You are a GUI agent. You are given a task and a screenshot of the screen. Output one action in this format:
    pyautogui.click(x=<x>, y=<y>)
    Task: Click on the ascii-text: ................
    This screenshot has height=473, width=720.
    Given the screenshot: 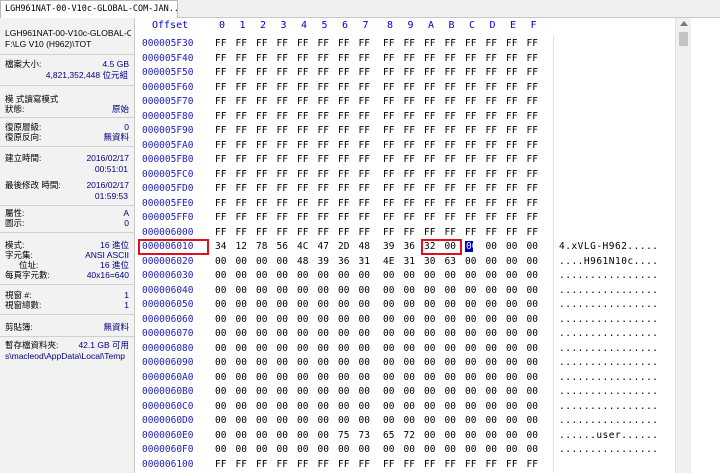 What is the action you would take?
    pyautogui.click(x=609, y=275)
    